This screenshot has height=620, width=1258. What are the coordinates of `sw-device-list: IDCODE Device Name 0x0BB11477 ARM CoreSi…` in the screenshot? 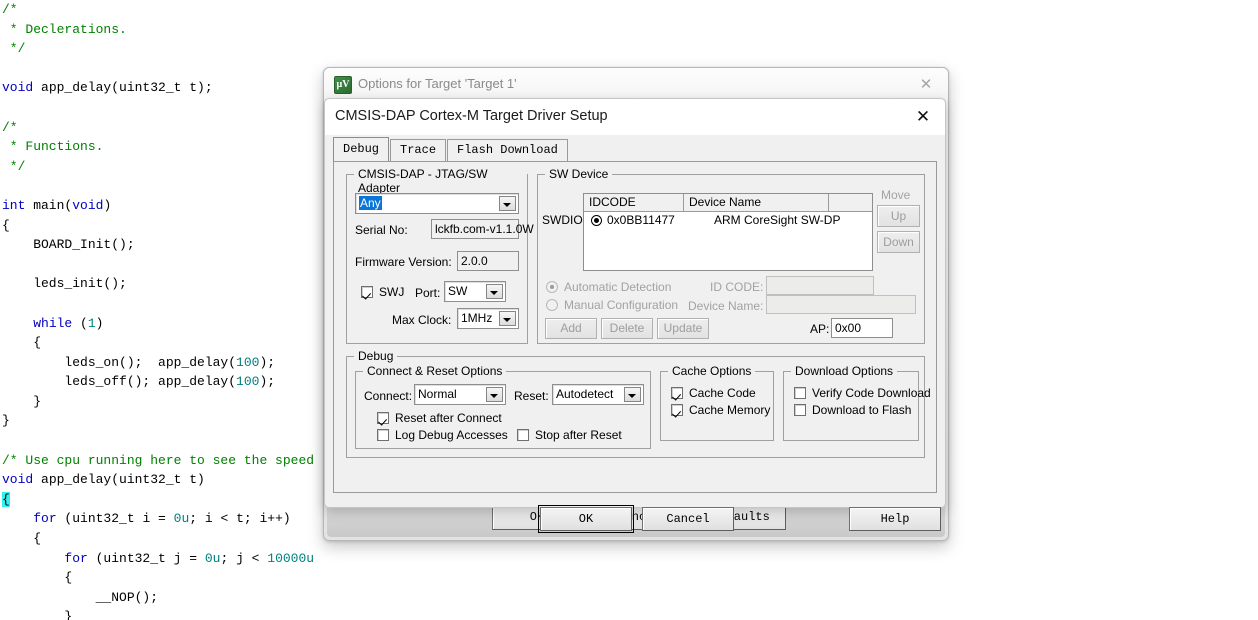 It's located at (728, 232).